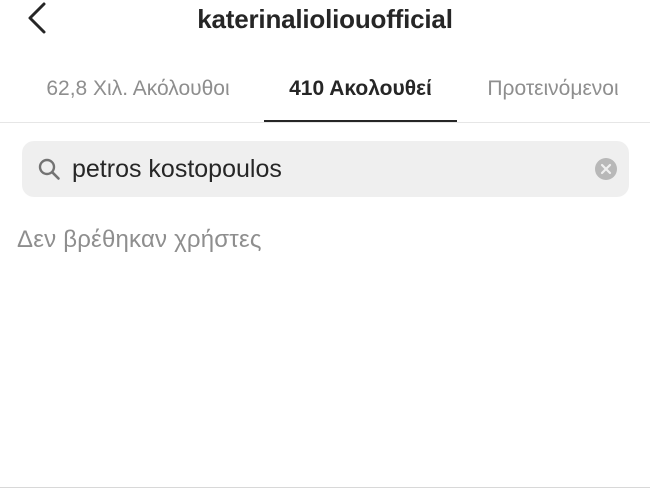 The image size is (650, 490). What do you see at coordinates (322, 169) in the screenshot?
I see `search-input` at bounding box center [322, 169].